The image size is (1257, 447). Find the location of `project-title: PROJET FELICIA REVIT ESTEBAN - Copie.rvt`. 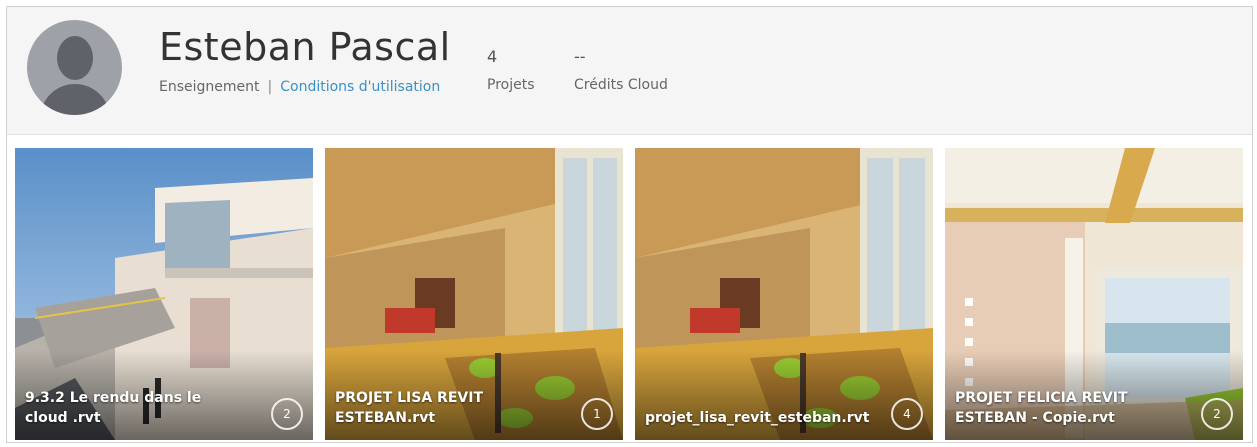

project-title: PROJET FELICIA REVIT ESTEBAN - Copie.rvt is located at coordinates (1041, 408).